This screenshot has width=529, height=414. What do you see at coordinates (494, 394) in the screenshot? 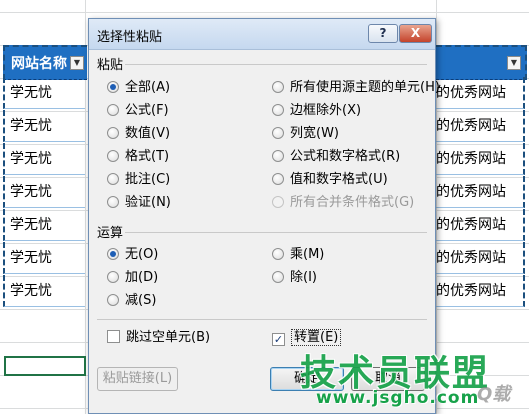
I see `watermark-logo: Q载` at bounding box center [494, 394].